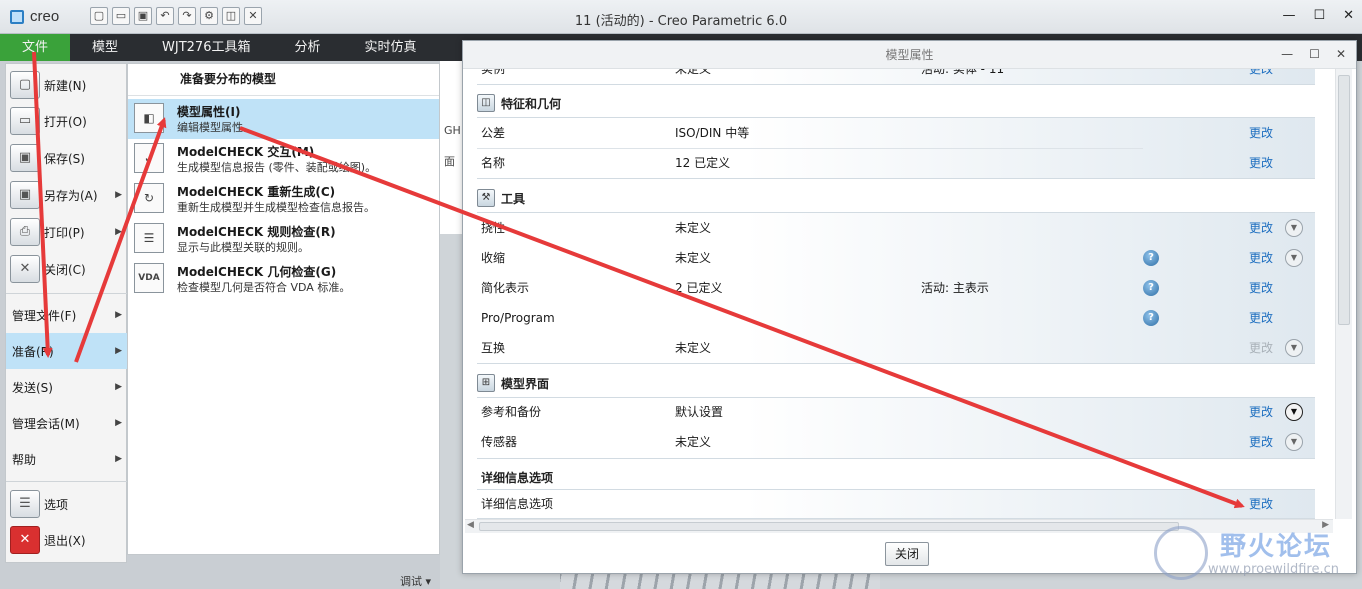  What do you see at coordinates (277, 167) in the screenshot?
I see `submenu-item-desc: 生成模型信息报告 (零件、装配或绘图)。` at bounding box center [277, 167].